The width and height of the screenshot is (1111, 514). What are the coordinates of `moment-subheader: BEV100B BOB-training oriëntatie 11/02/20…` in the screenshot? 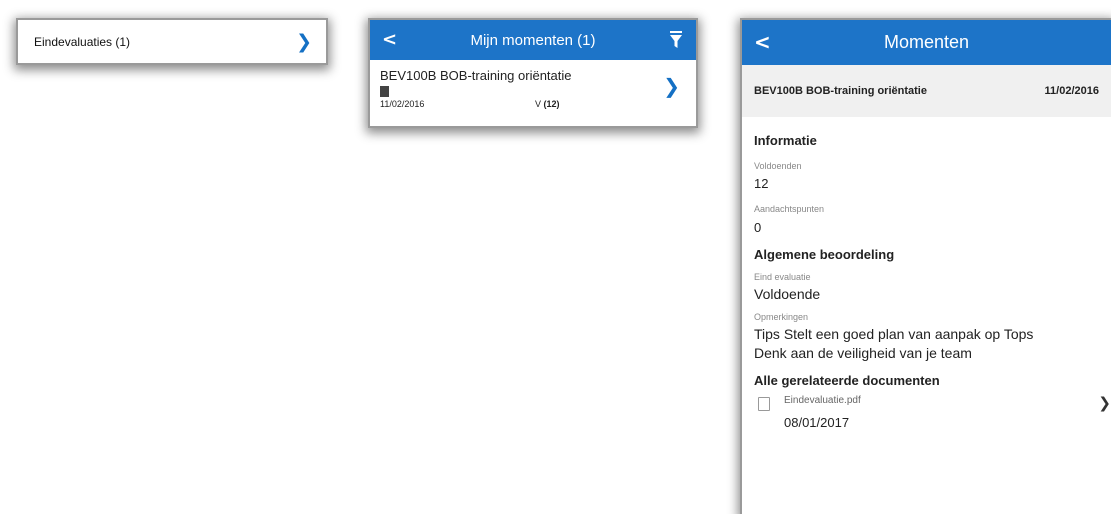 It's located at (926, 91).